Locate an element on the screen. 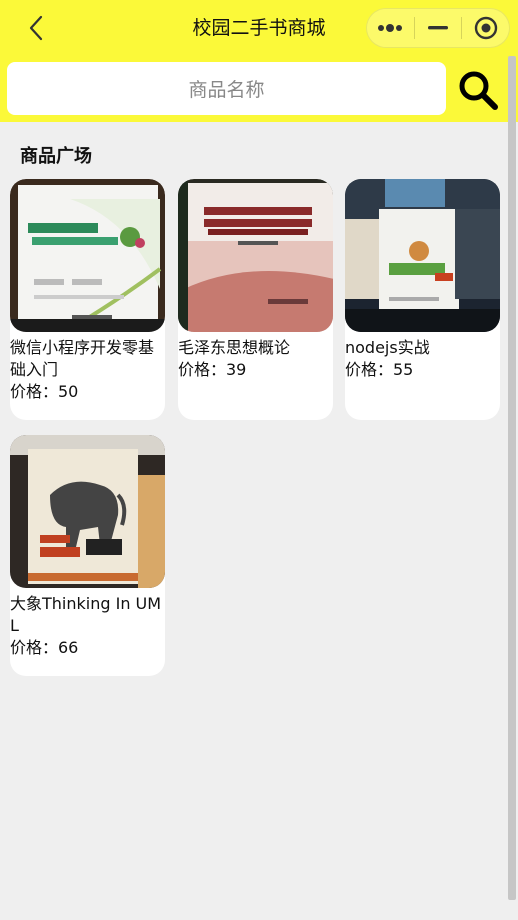  product-price: 价格：55 is located at coordinates (379, 369).